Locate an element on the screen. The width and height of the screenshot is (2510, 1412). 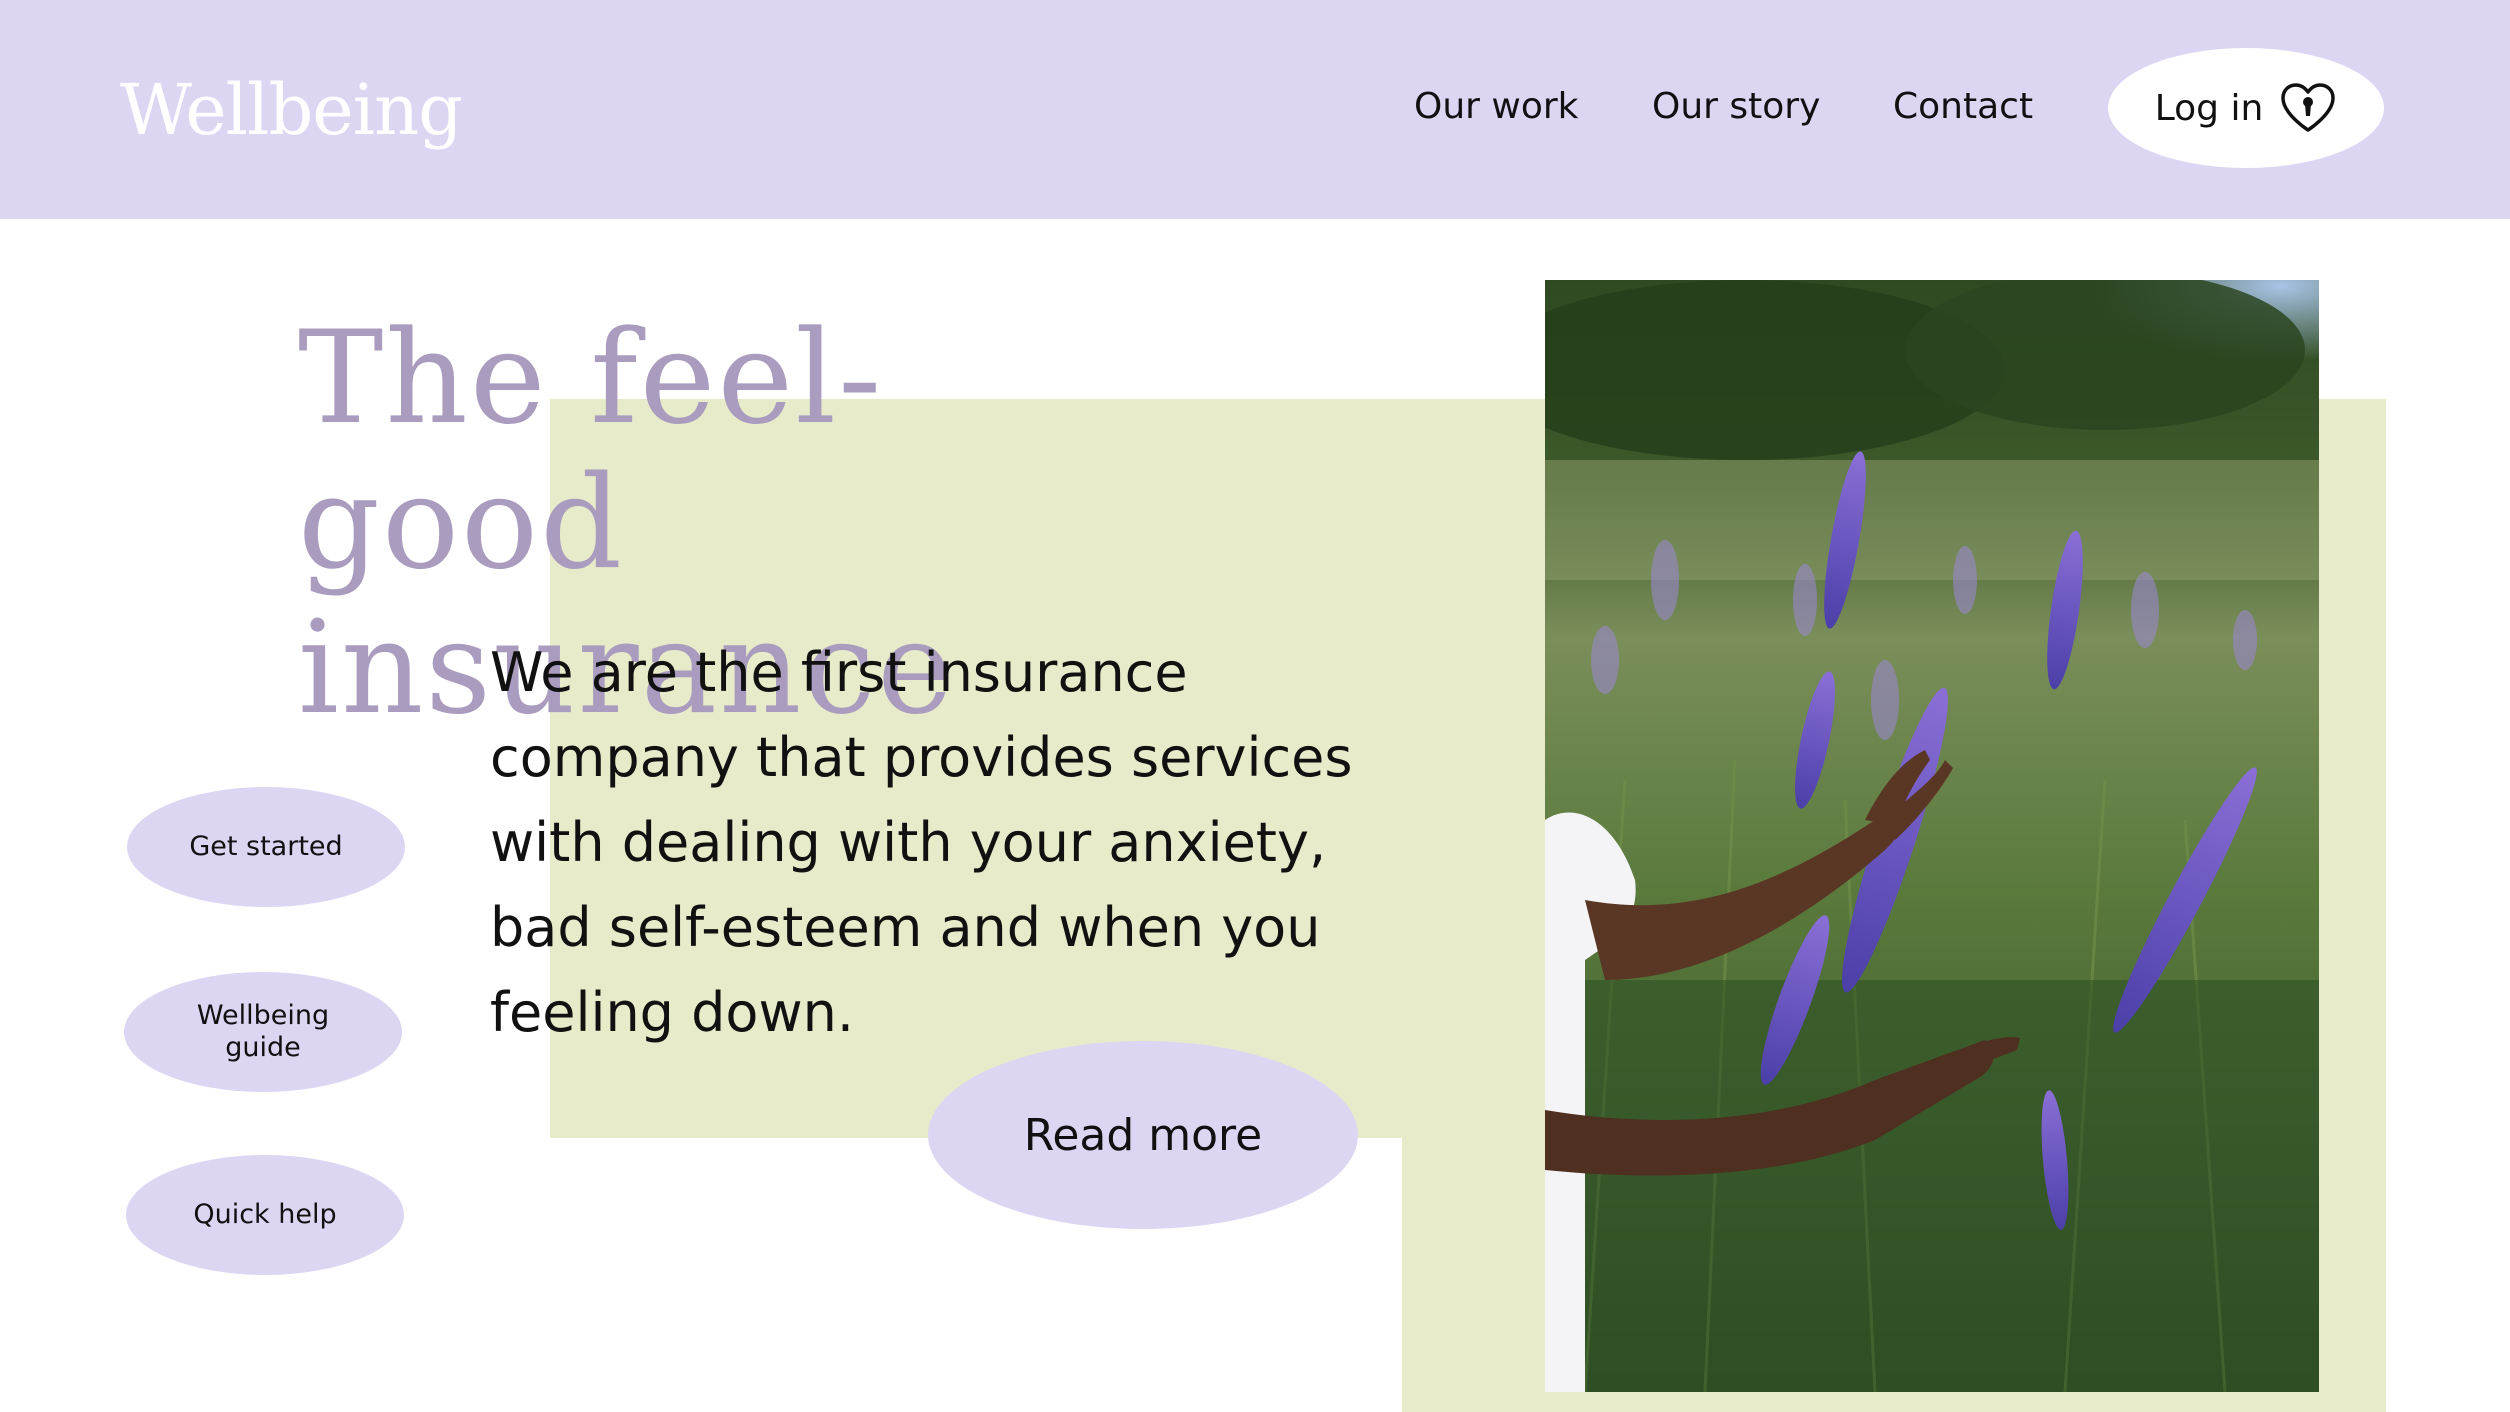
quick-help-label: Quick help is located at coordinates (265, 1214).